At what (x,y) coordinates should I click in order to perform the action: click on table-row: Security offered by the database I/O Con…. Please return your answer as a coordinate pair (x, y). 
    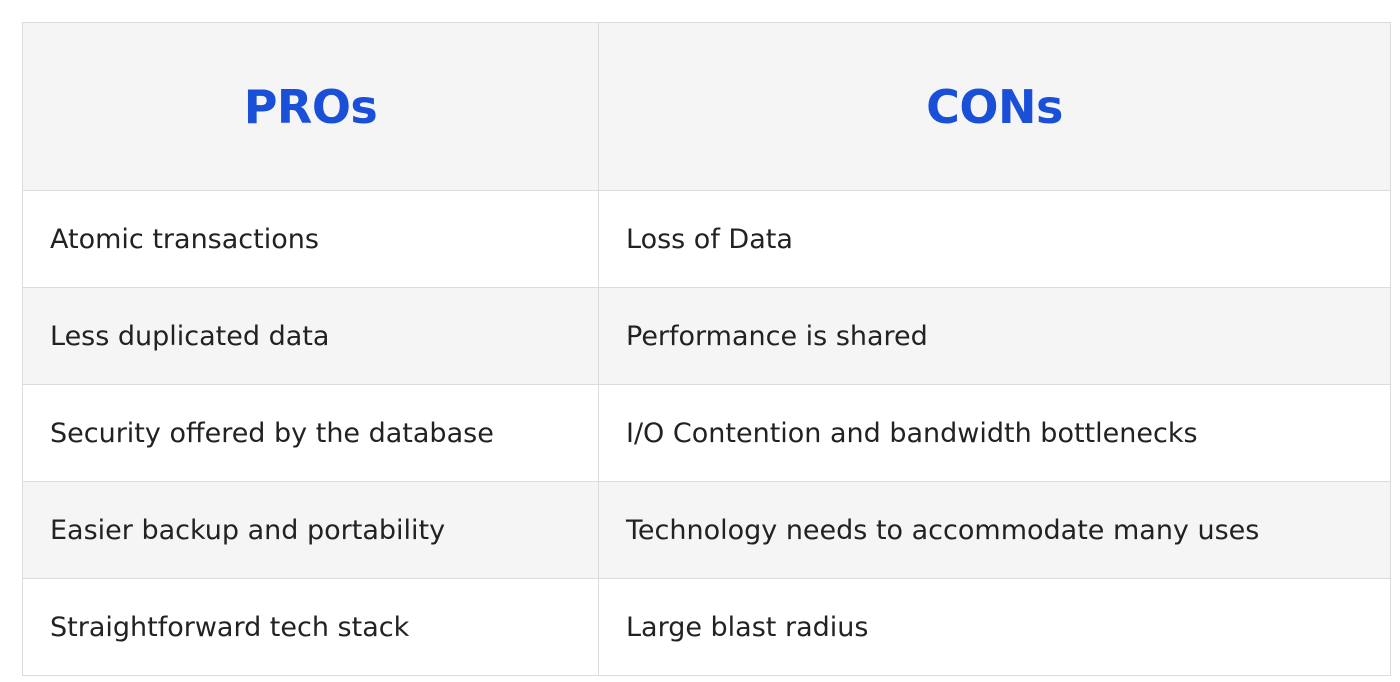
    Looking at the image, I should click on (706, 433).